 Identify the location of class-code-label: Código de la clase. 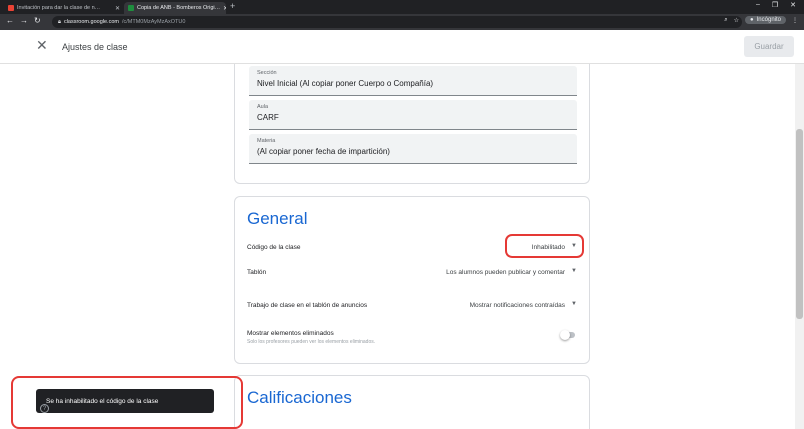
(274, 247).